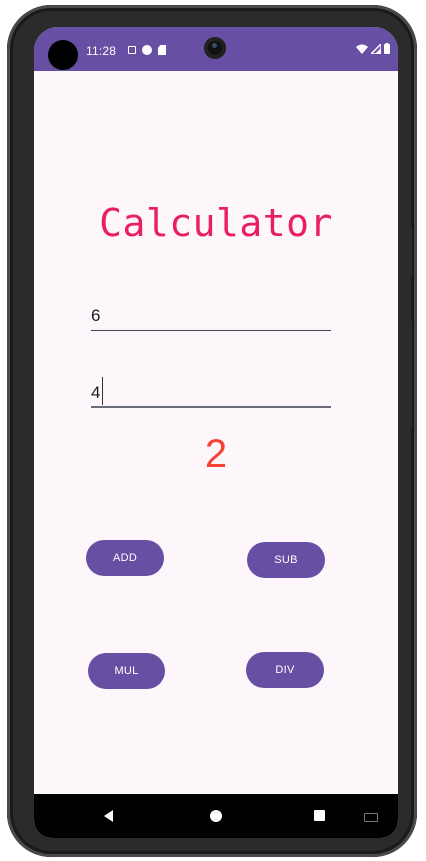 Image resolution: width=426 pixels, height=861 pixels. Describe the element at coordinates (211, 330) in the screenshot. I see `first-number-underline` at that location.